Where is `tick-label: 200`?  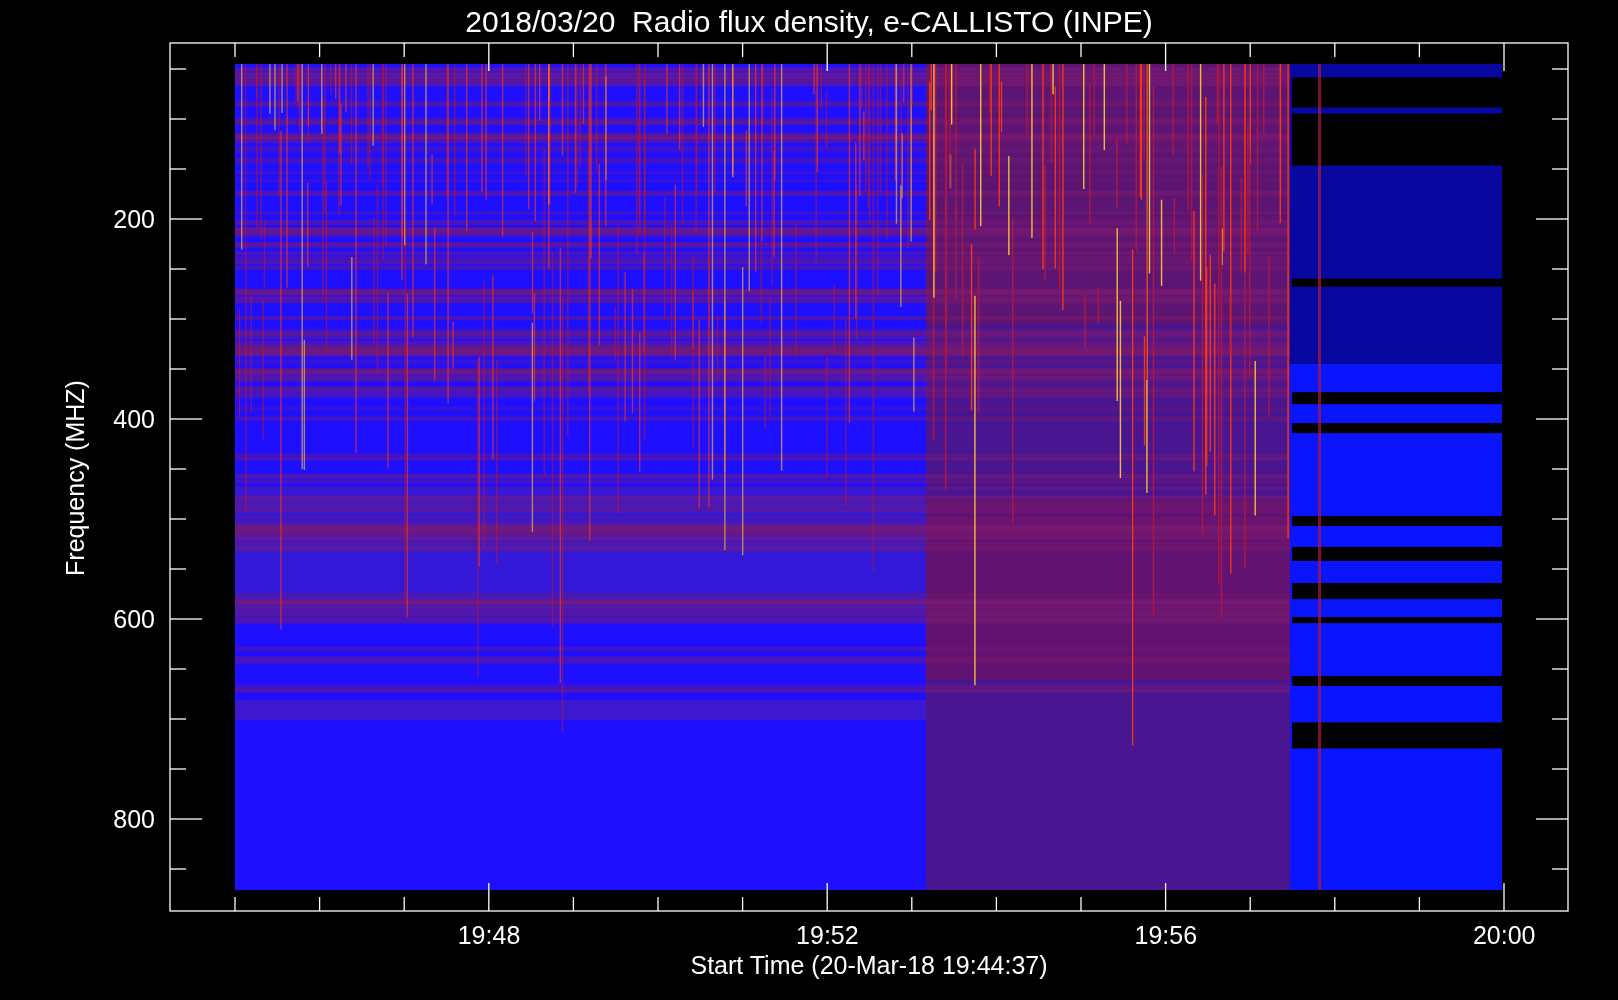
tick-label: 200 is located at coordinates (134, 219).